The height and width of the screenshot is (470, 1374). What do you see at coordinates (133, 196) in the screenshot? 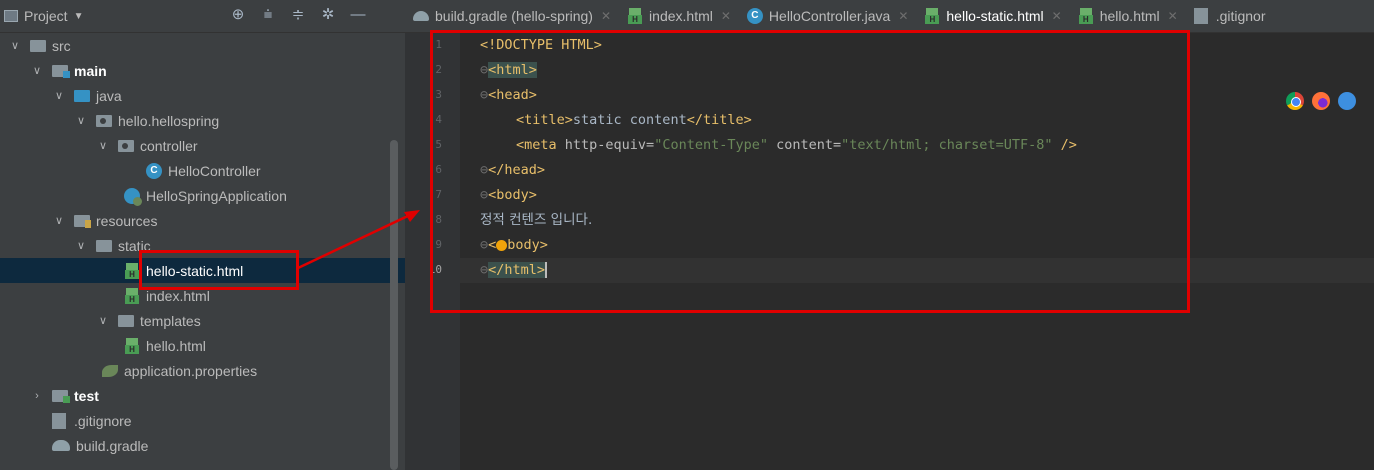
I see `spring-app-icon` at bounding box center [133, 196].